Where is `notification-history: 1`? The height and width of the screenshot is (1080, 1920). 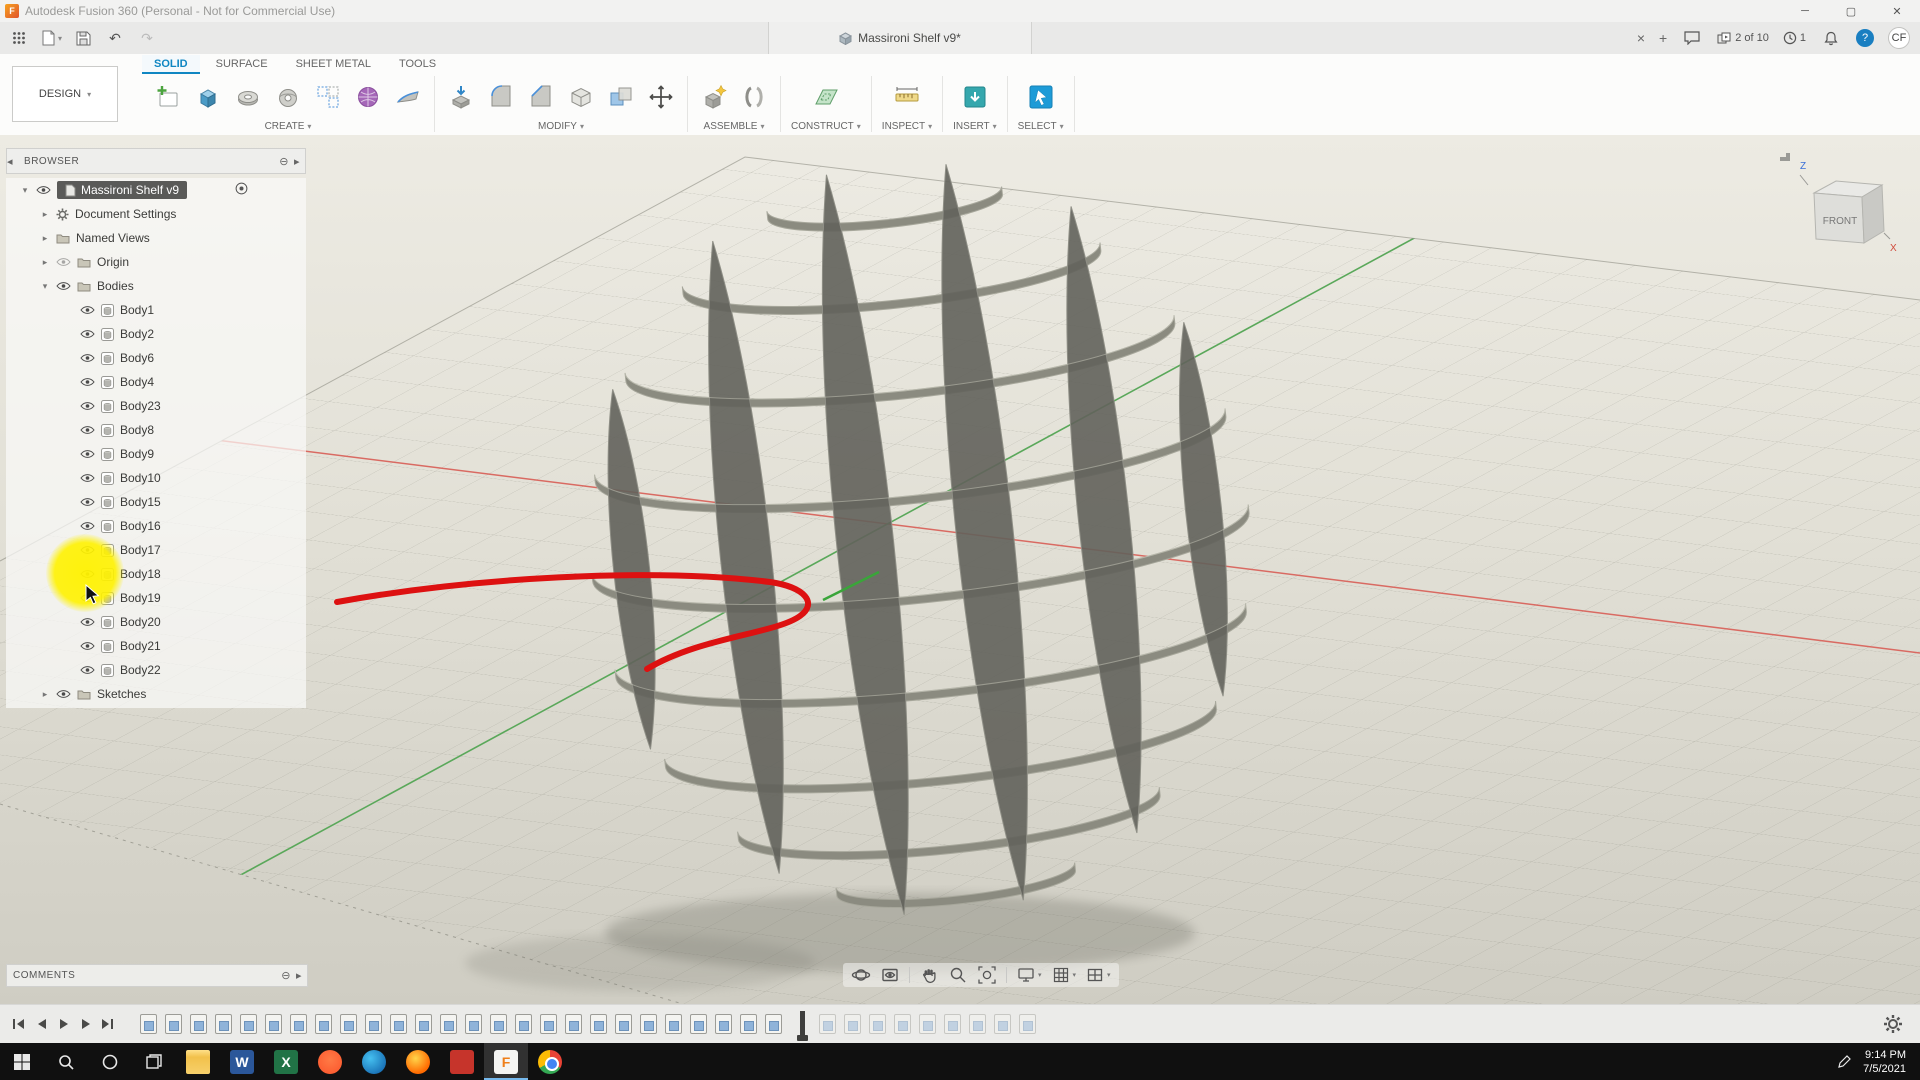 notification-history: 1 is located at coordinates (1794, 38).